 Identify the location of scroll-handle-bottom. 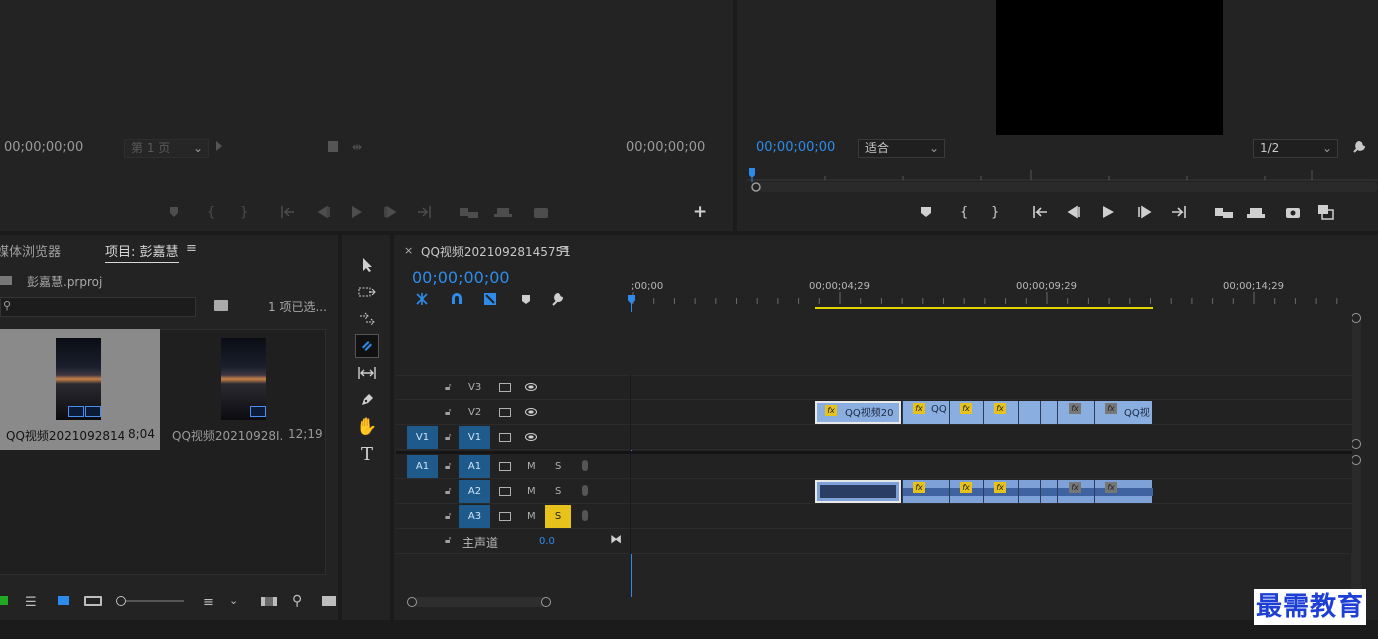
(1356, 444).